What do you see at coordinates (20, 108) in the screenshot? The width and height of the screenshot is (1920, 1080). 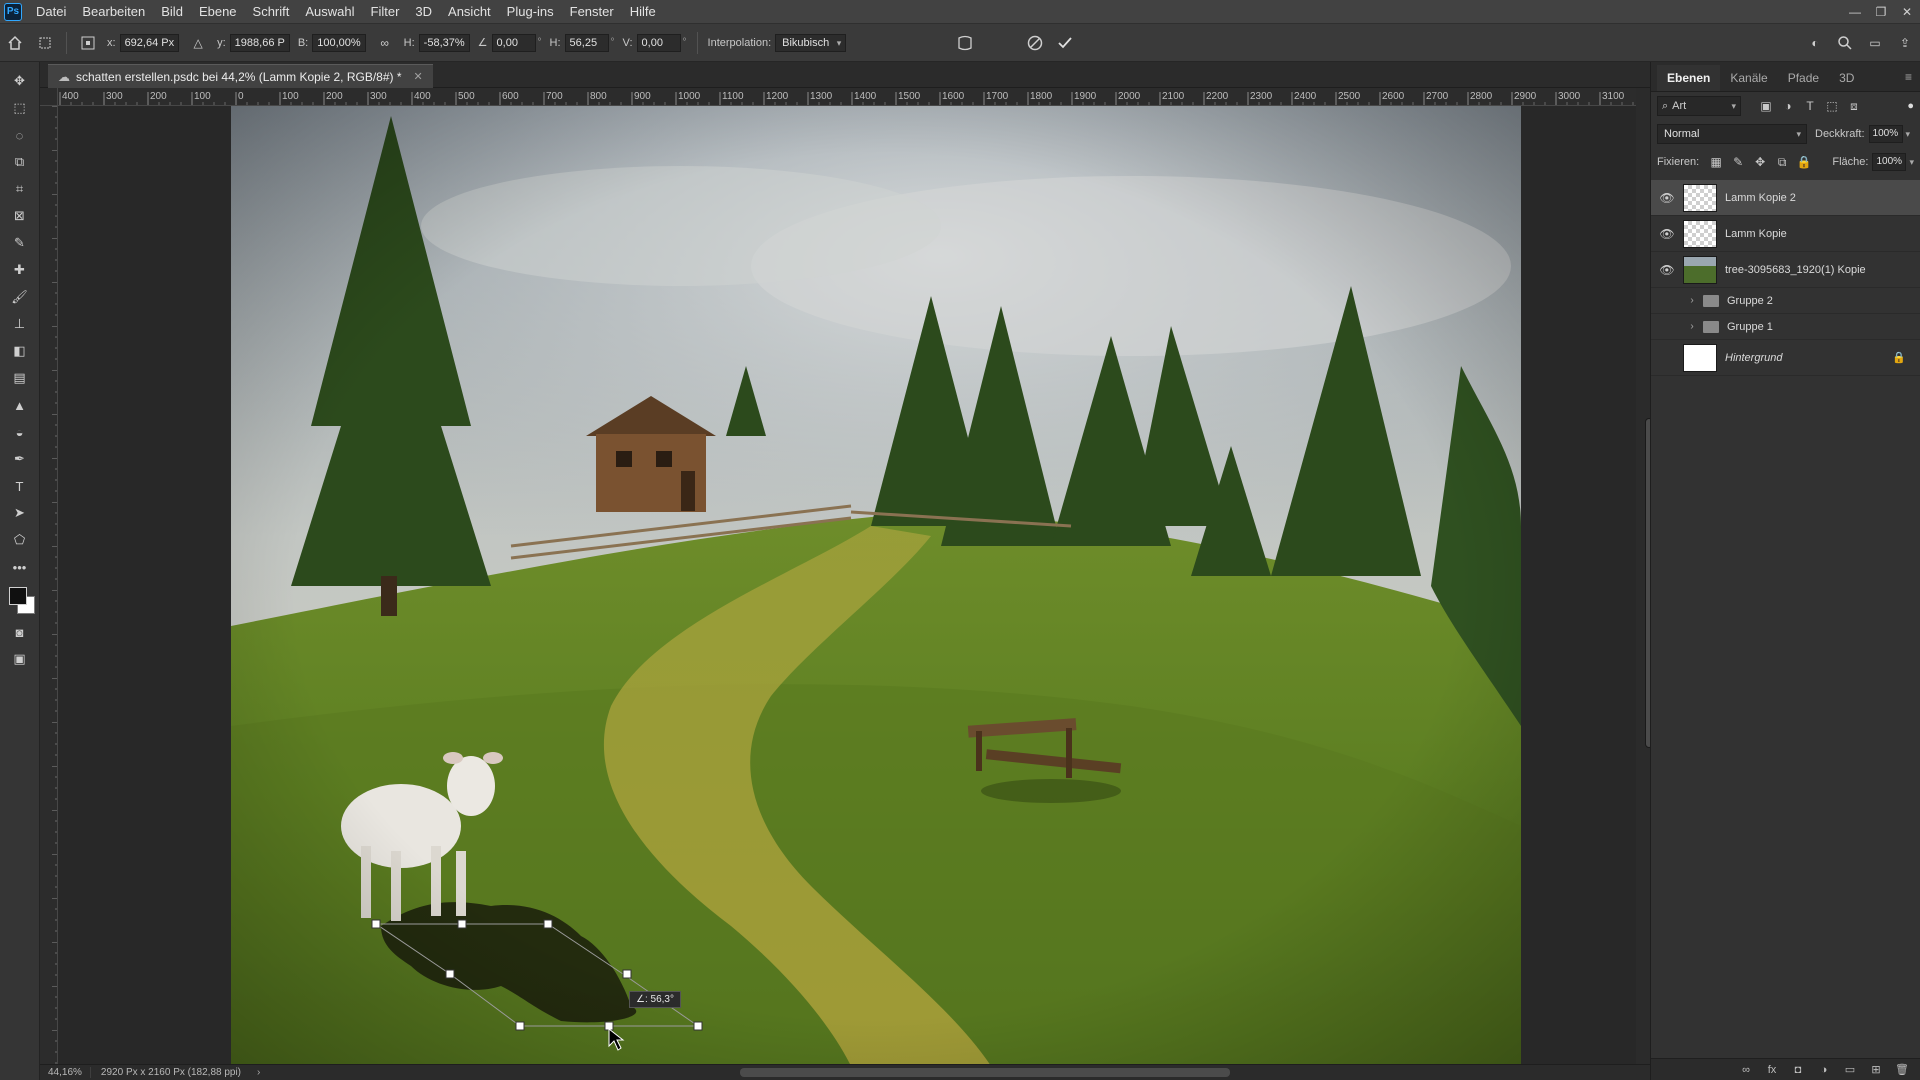 I see `marquee-tool-icon: ⬚` at bounding box center [20, 108].